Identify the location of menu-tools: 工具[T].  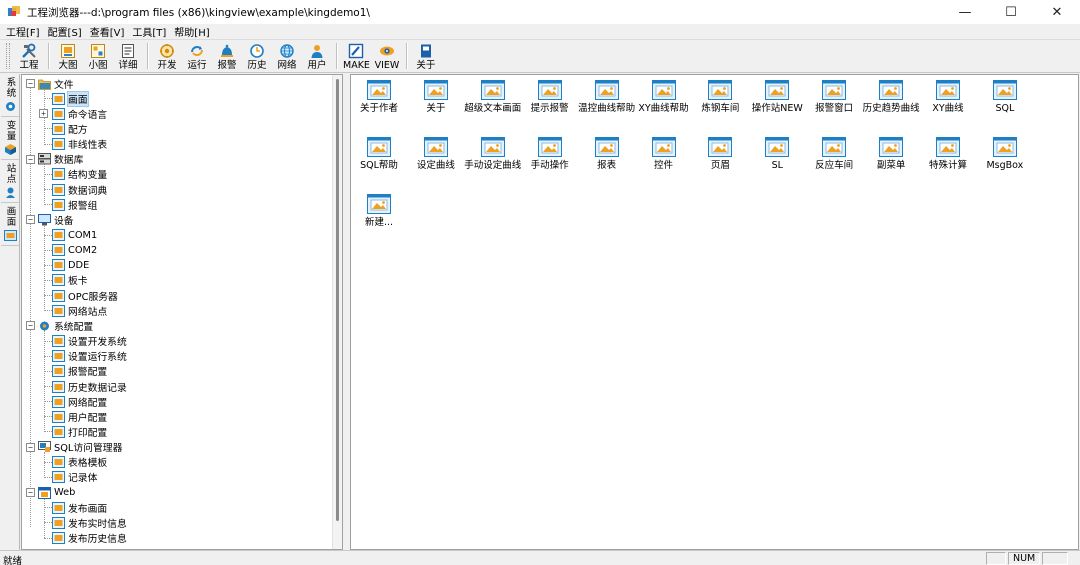
(149, 31).